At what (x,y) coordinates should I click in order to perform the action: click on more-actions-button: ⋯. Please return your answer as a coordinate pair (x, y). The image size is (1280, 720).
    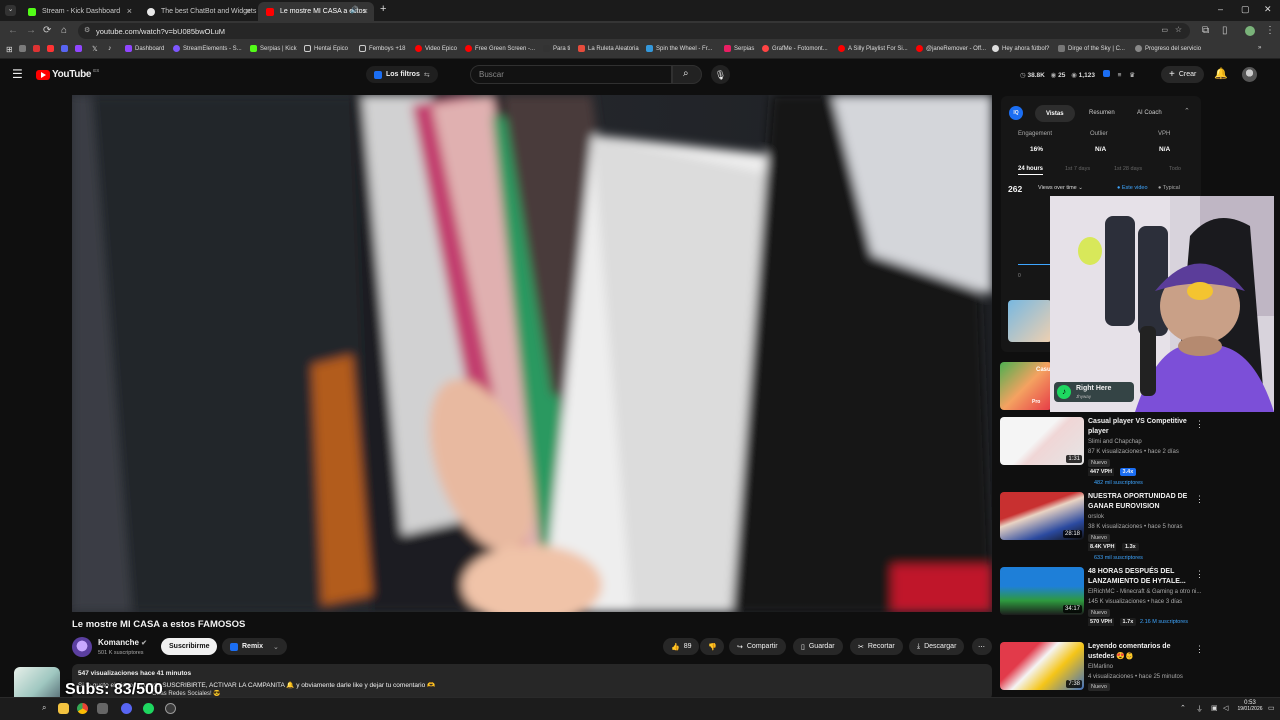
    Looking at the image, I should click on (982, 646).